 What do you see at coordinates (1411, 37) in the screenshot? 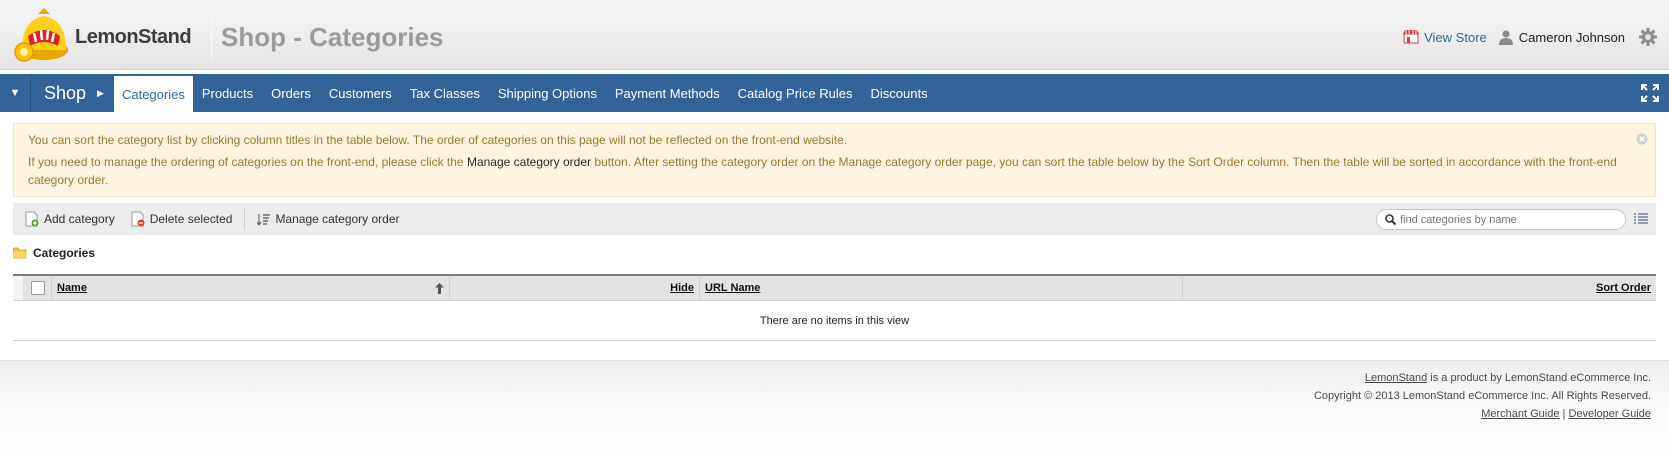
I see `store-icon` at bounding box center [1411, 37].